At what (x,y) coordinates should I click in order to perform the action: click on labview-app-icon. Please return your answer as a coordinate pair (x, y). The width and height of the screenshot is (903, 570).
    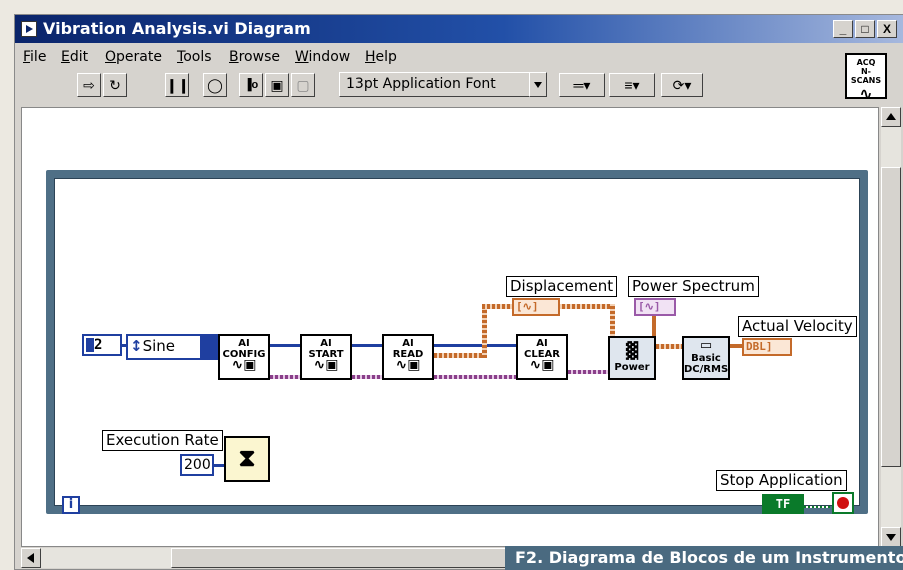
    Looking at the image, I should click on (29, 29).